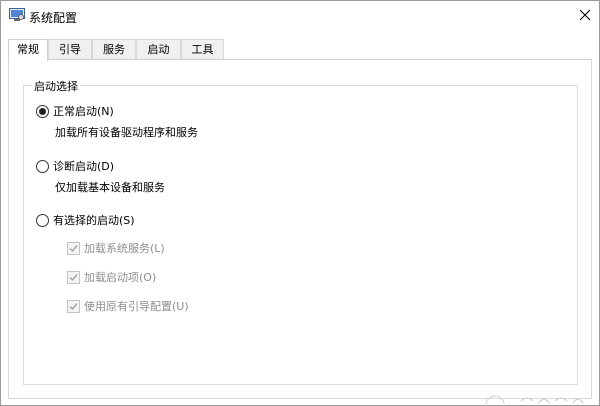  I want to click on watermark-logo, so click(540, 398).